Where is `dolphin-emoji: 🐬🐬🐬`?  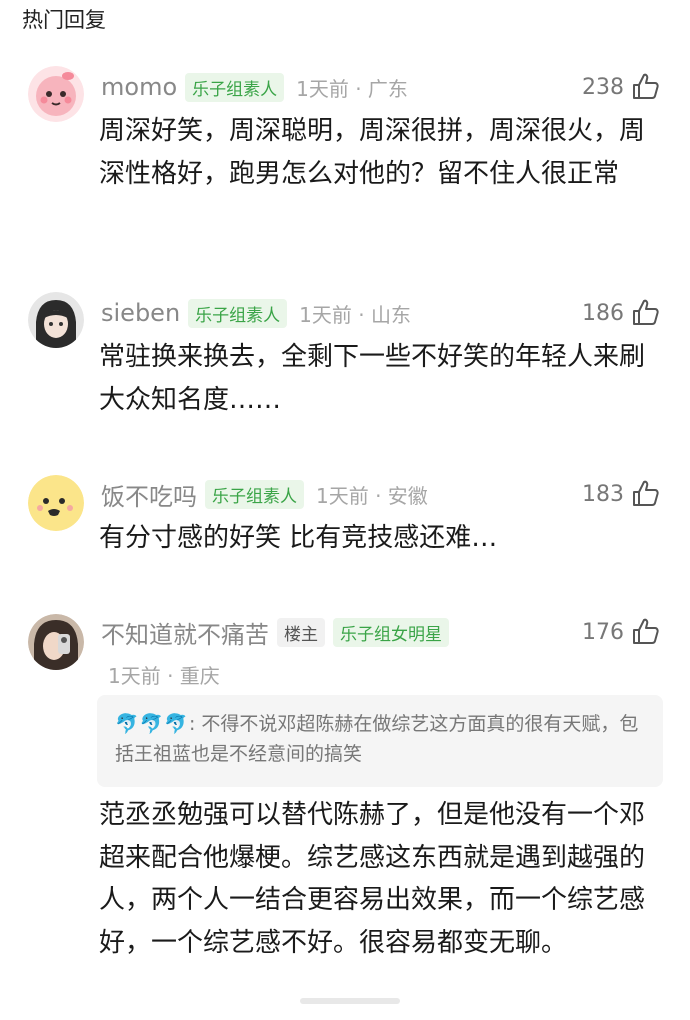 dolphin-emoji: 🐬🐬🐬 is located at coordinates (152, 724).